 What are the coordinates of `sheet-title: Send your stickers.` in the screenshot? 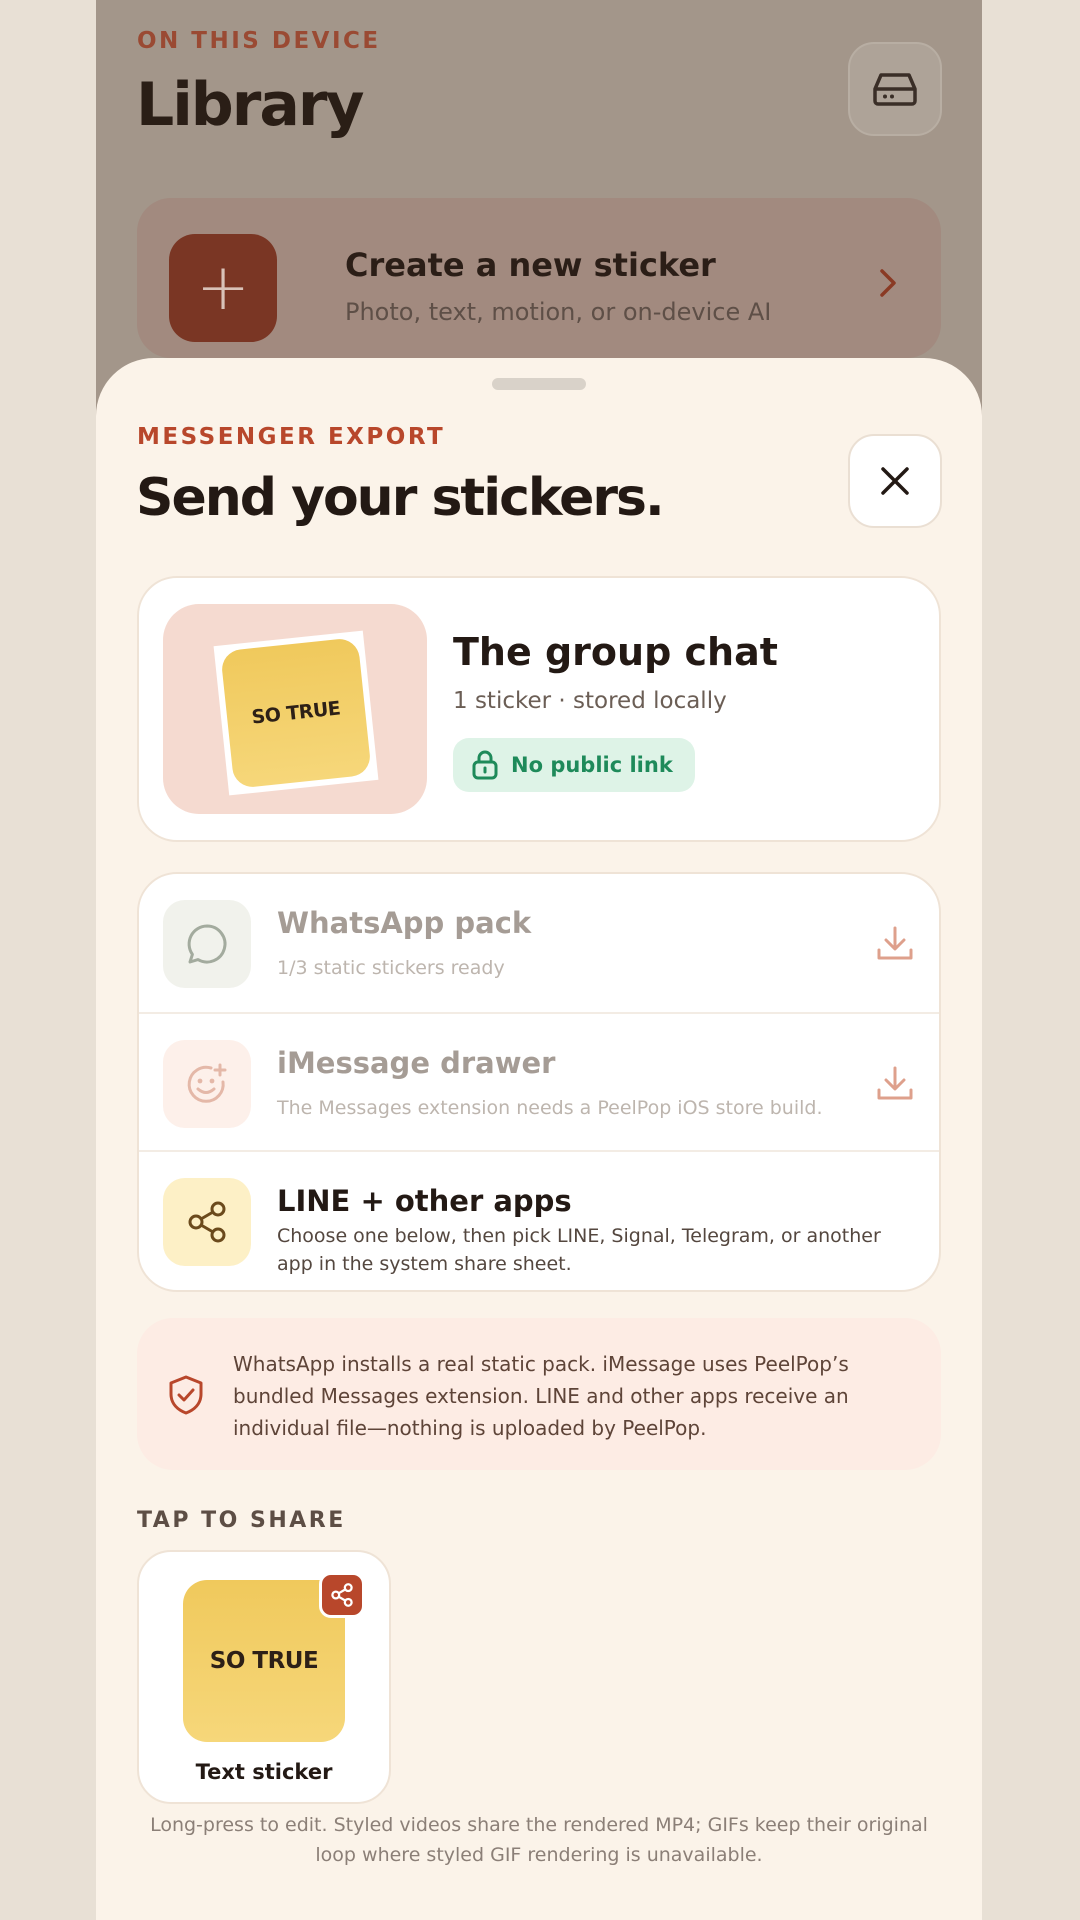 It's located at (400, 498).